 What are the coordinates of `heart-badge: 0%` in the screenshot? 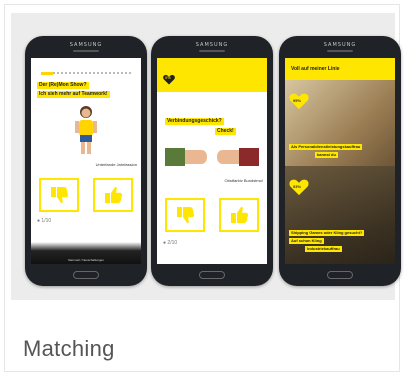 It's located at (169, 78).